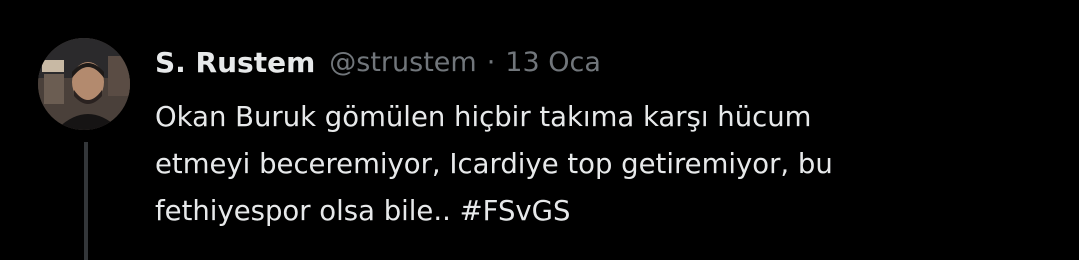 The width and height of the screenshot is (1079, 260). What do you see at coordinates (235, 62) in the screenshot?
I see `author-name: S. Rustem` at bounding box center [235, 62].